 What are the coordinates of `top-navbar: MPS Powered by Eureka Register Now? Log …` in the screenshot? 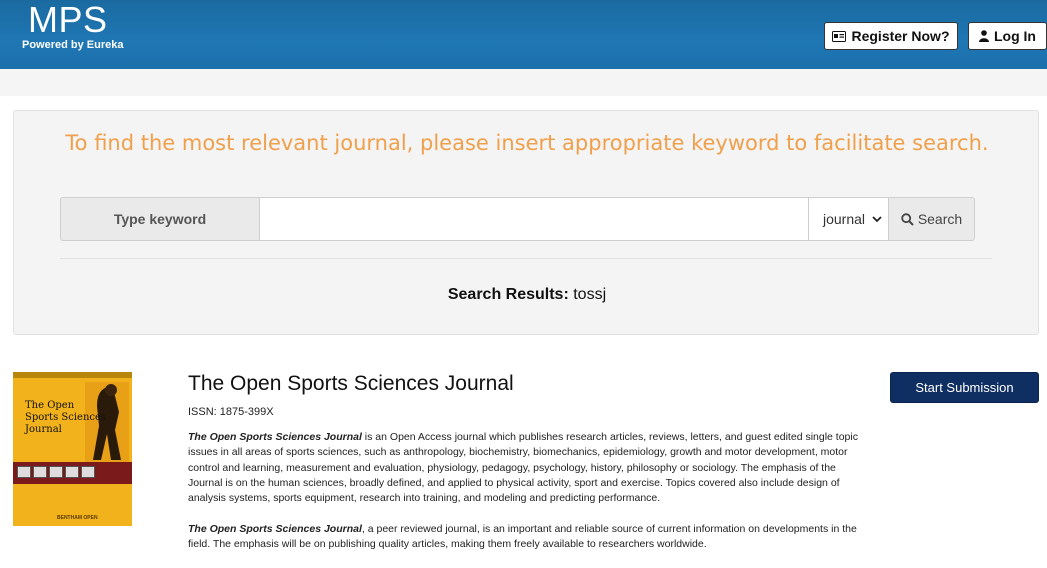 It's located at (523, 34).